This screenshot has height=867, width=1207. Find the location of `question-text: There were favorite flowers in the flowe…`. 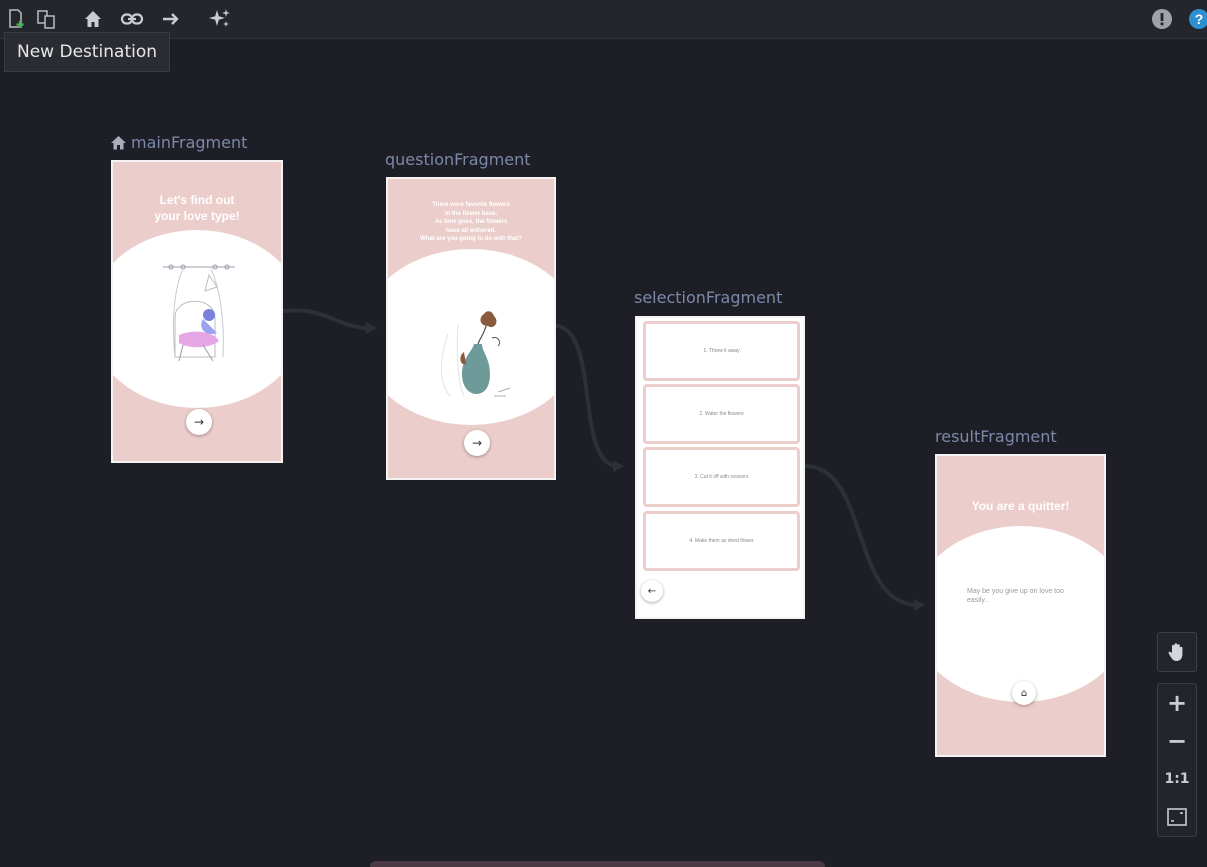

question-text: There were favorite flowers in the flowe… is located at coordinates (471, 222).